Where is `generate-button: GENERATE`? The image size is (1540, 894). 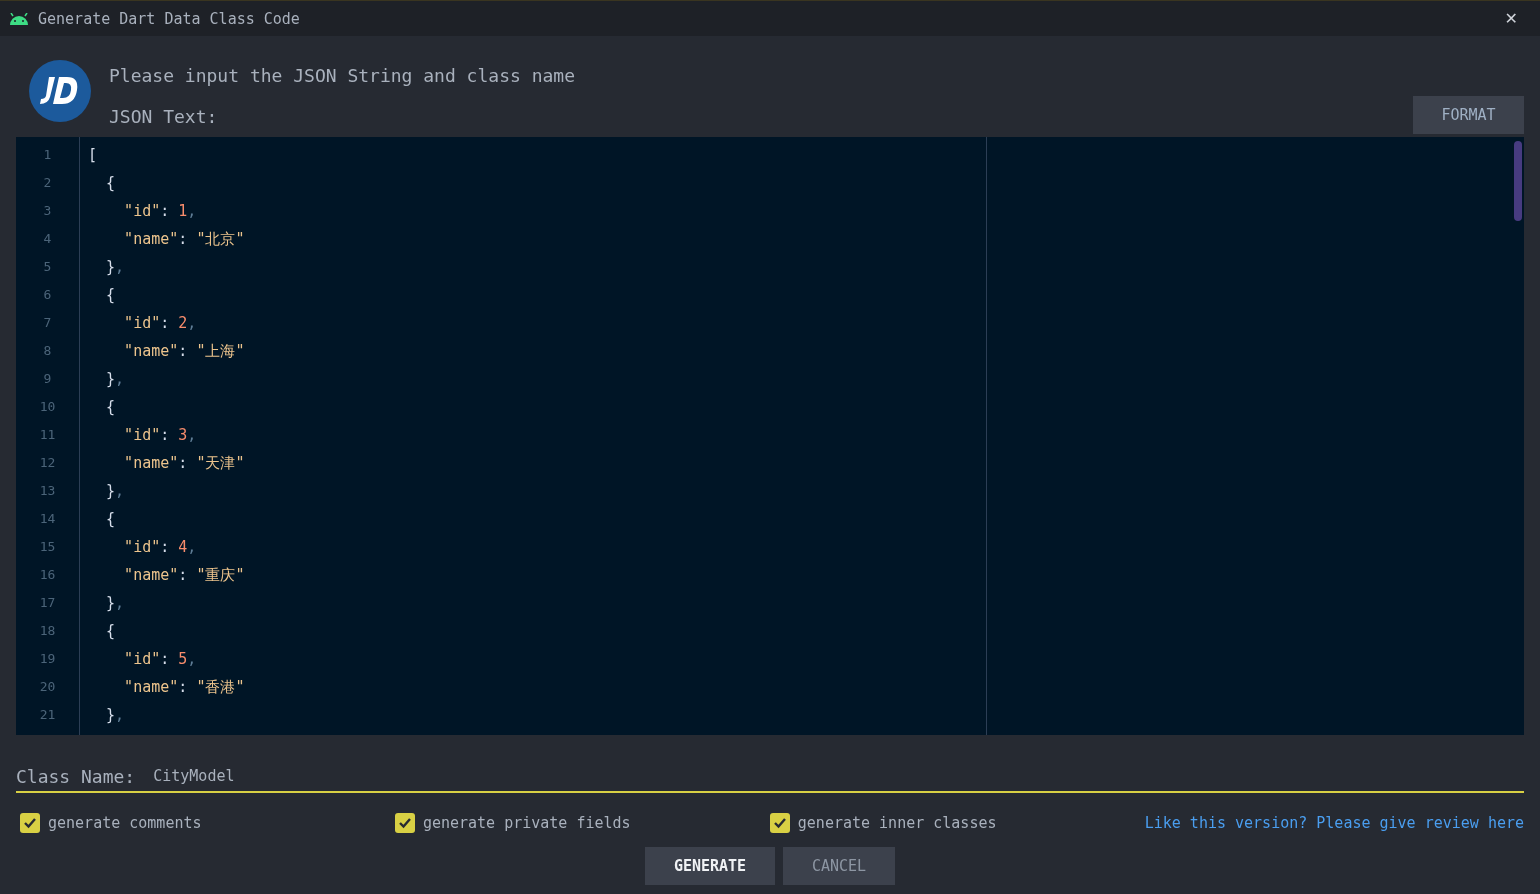 generate-button: GENERATE is located at coordinates (710, 866).